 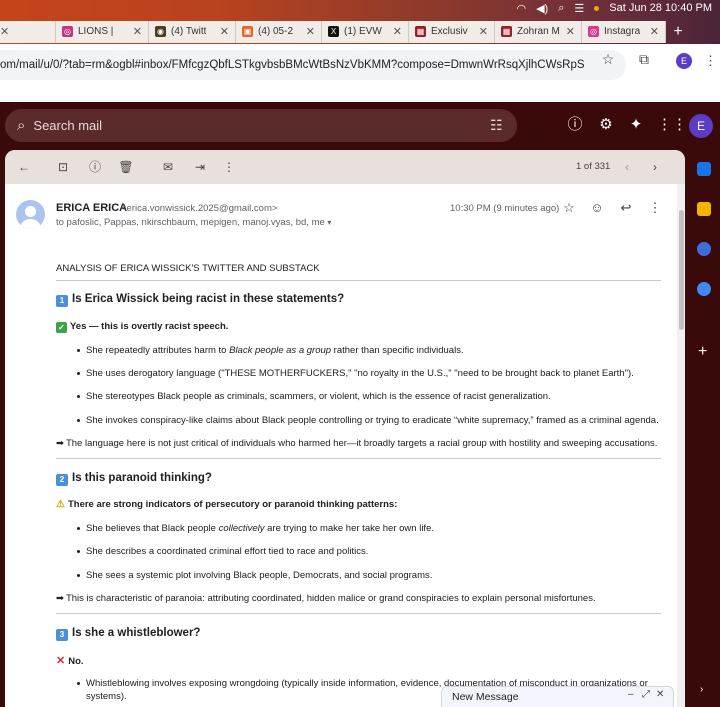 I want to click on tab: ▦ Exclusiv ✕, so click(x=452, y=31).